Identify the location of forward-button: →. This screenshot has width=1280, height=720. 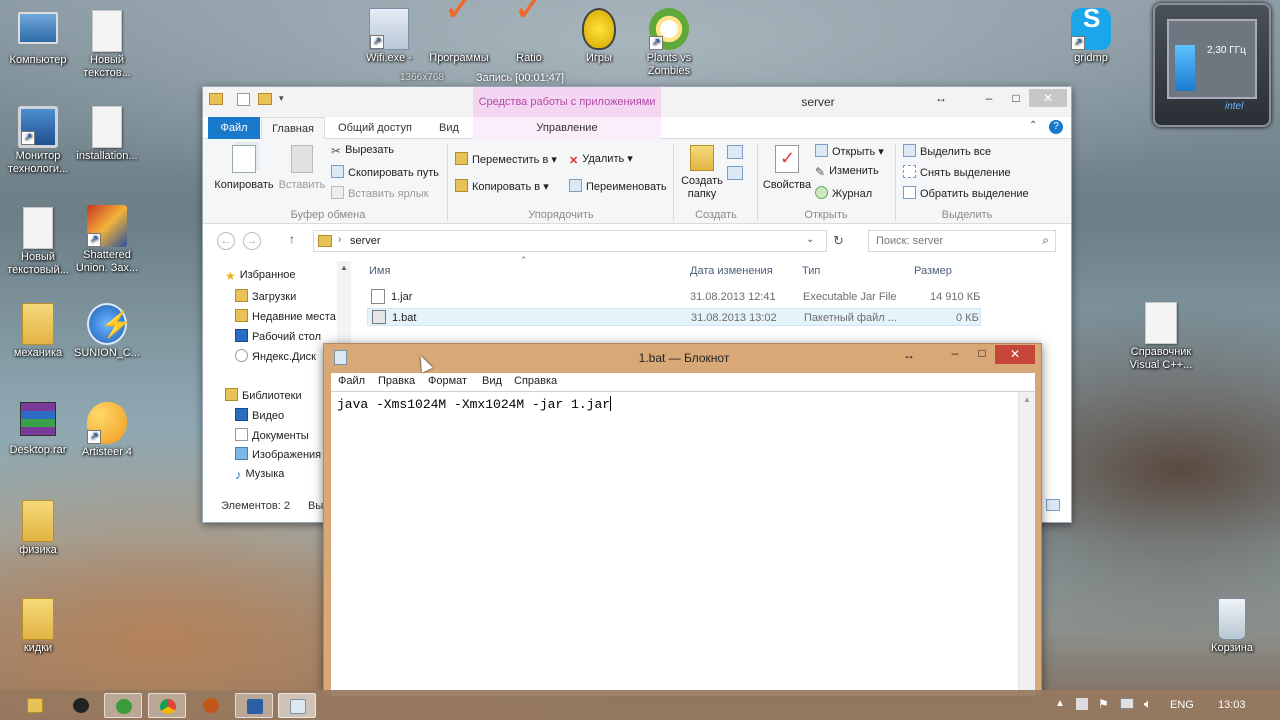
(252, 241).